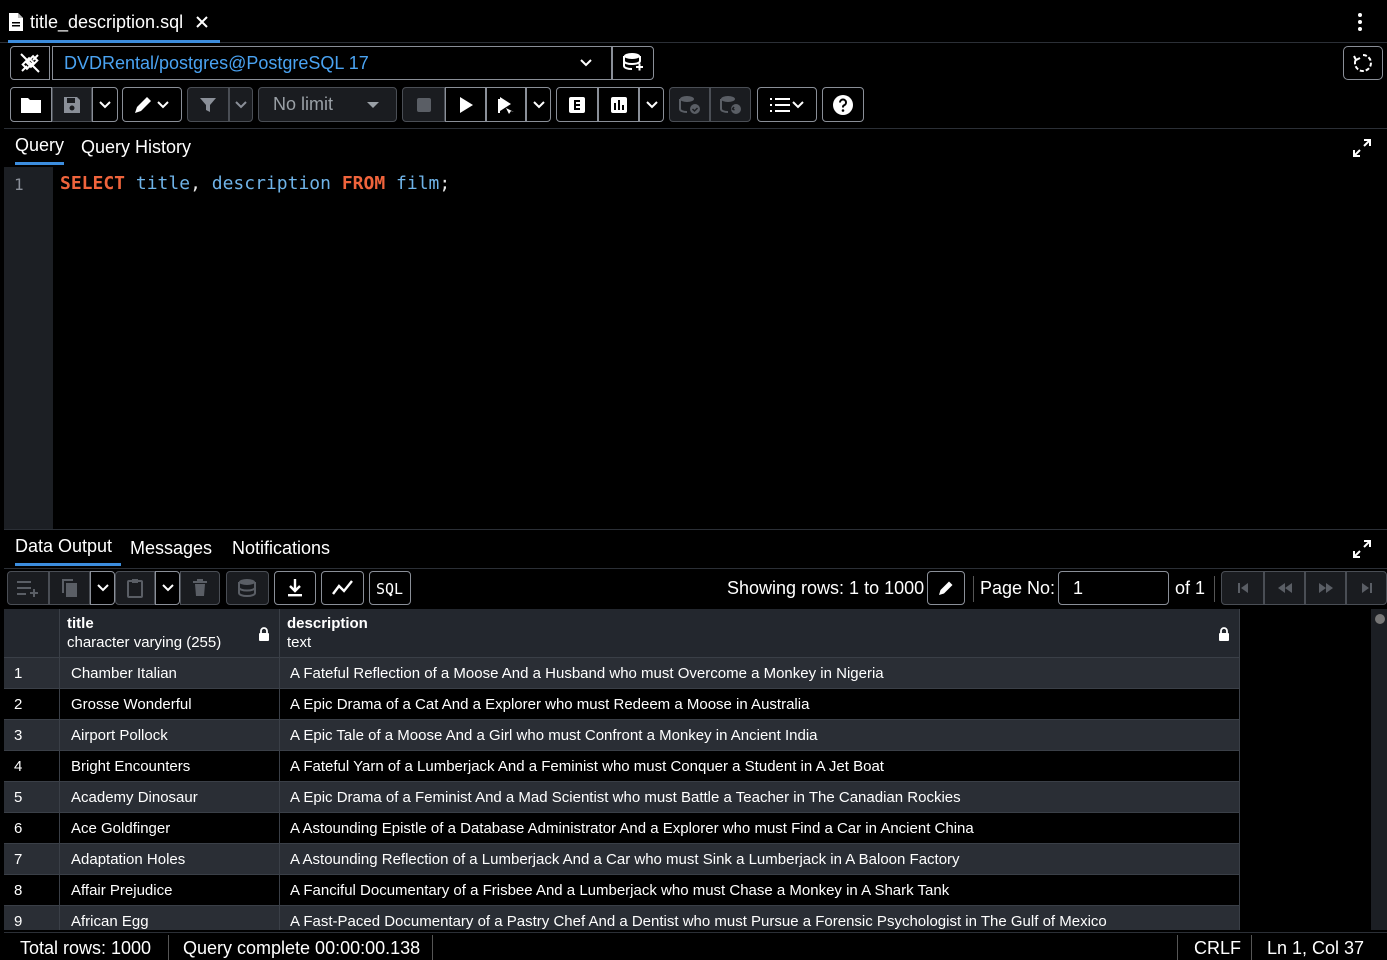 The height and width of the screenshot is (960, 1387). What do you see at coordinates (40, 147) in the screenshot?
I see `tab-query: Query` at bounding box center [40, 147].